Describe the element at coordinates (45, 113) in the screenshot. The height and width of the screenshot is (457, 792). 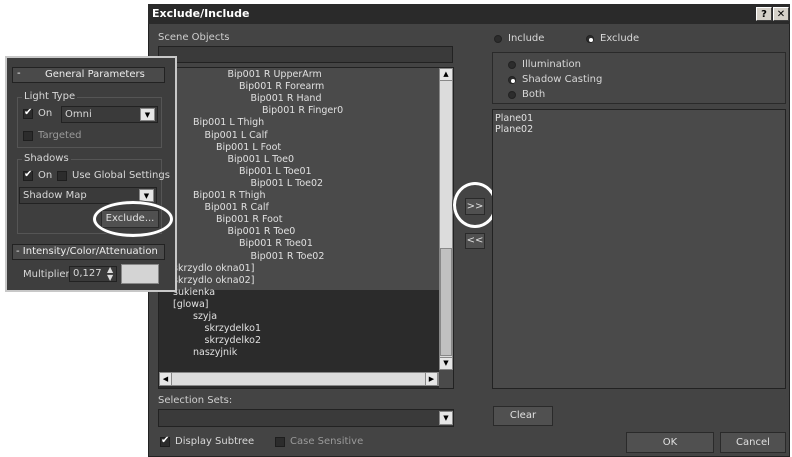
I see `light-on-label: On` at that location.